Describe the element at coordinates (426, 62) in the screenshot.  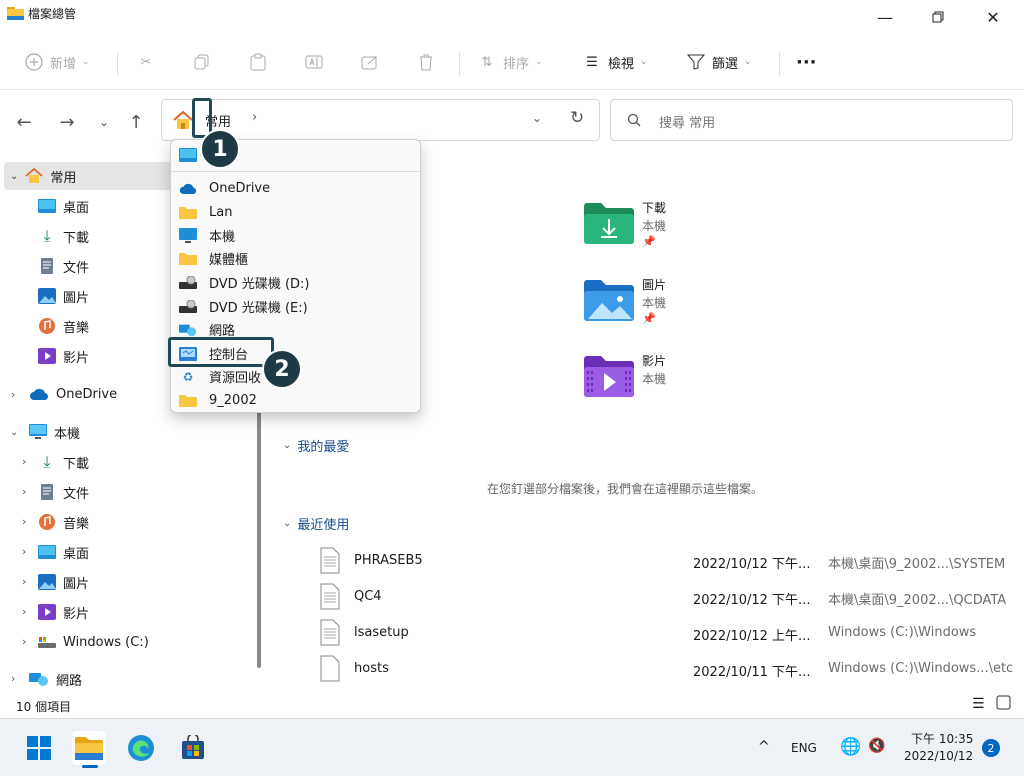
I see `delete-button` at that location.